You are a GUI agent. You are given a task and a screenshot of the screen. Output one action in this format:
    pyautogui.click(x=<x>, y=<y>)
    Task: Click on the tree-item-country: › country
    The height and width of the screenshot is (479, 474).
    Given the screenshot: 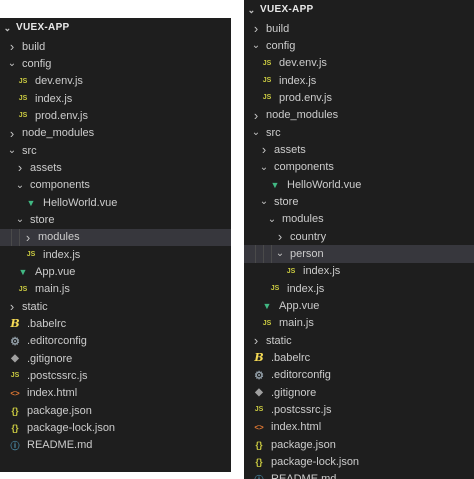 What is the action you would take?
    pyautogui.click(x=359, y=236)
    